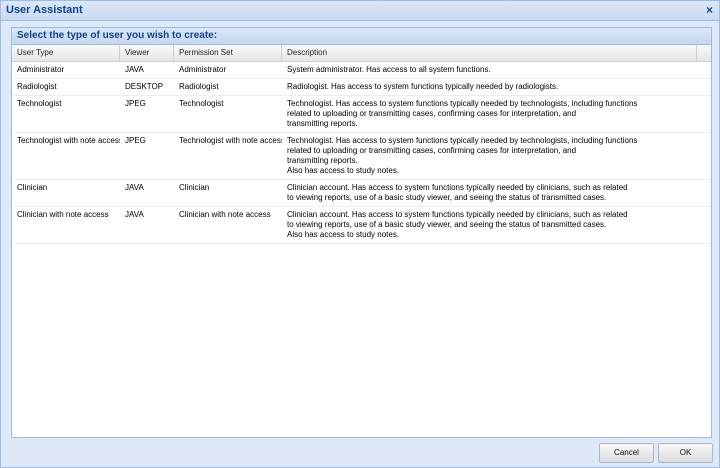  I want to click on cell-permission-set: Radiologist, so click(199, 86).